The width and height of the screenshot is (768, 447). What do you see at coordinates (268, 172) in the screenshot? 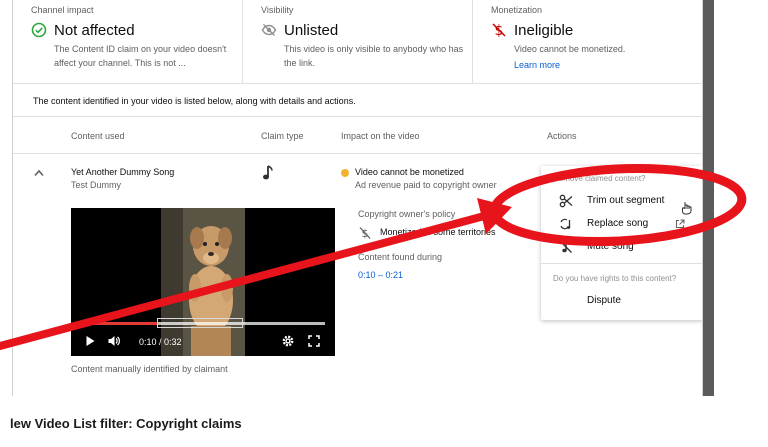
I see `music-note-icon` at bounding box center [268, 172].